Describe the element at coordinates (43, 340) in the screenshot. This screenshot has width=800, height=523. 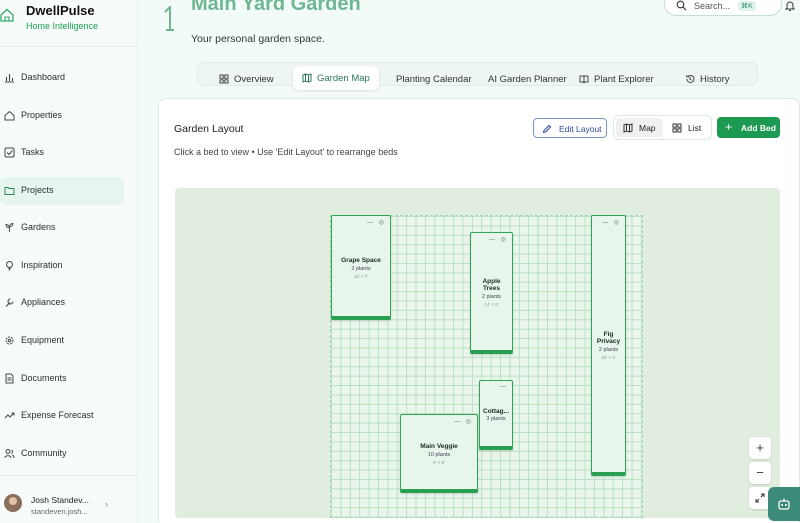
I see `sidebar-item-label: Equipment` at that location.